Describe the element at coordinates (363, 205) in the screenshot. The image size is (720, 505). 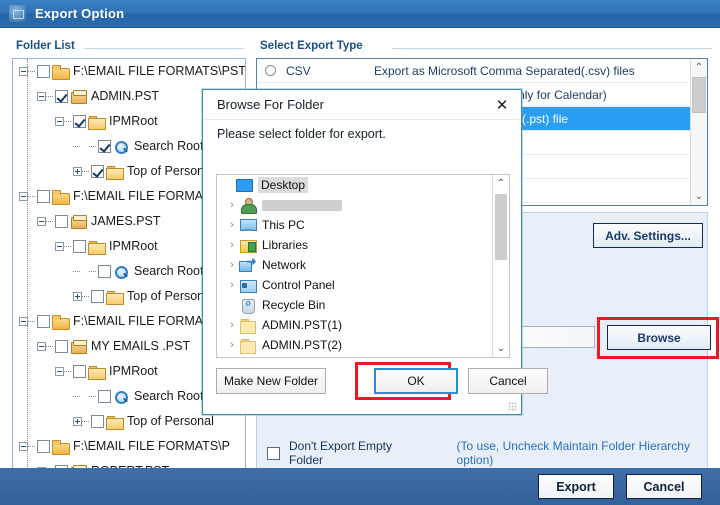
I see `dialog-tree-item: ›` at that location.